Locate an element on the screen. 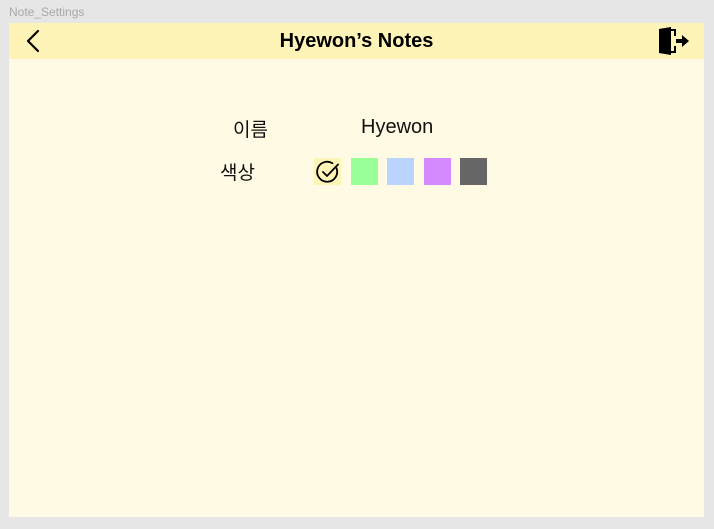 The height and width of the screenshot is (529, 714). name-value: Hyewon is located at coordinates (397, 127).